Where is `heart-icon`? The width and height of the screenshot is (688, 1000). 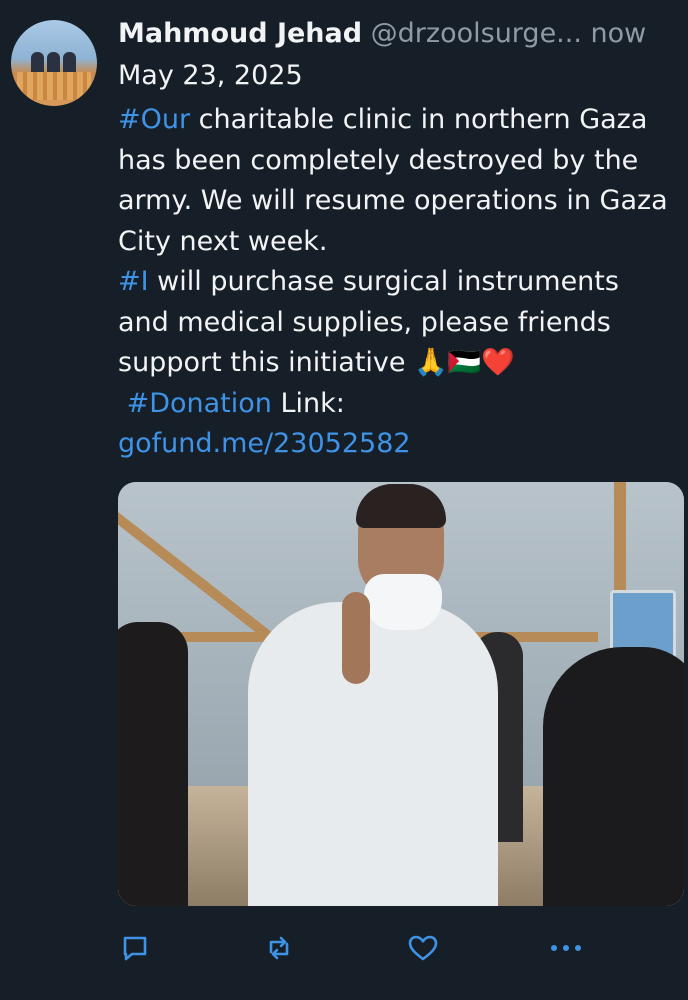
heart-icon is located at coordinates (423, 948).